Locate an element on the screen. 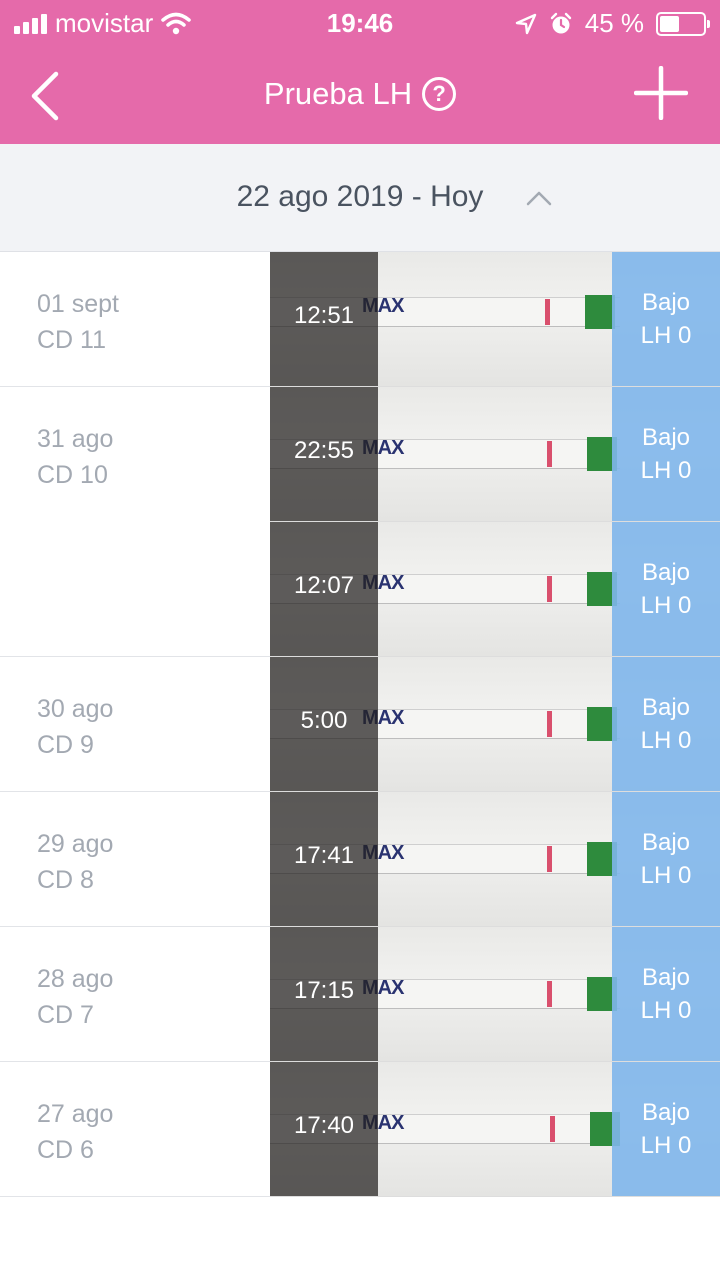 The image size is (720, 1277). date-cell: 29 ago CD 8 is located at coordinates (135, 859).